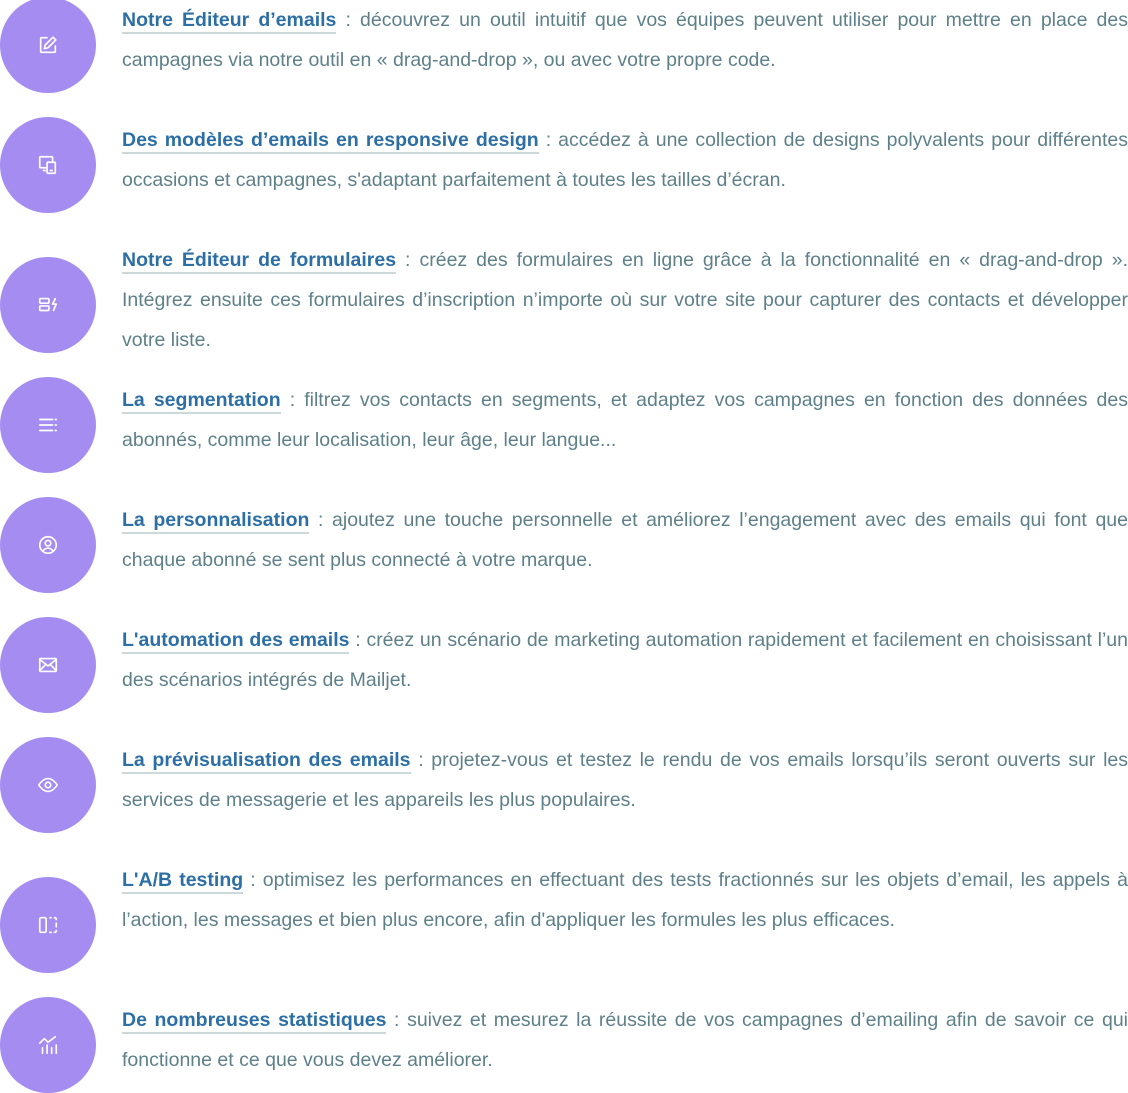 This screenshot has height=1093, width=1128. What do you see at coordinates (236, 641) in the screenshot?
I see `feature-title-link: L'automation des emails` at bounding box center [236, 641].